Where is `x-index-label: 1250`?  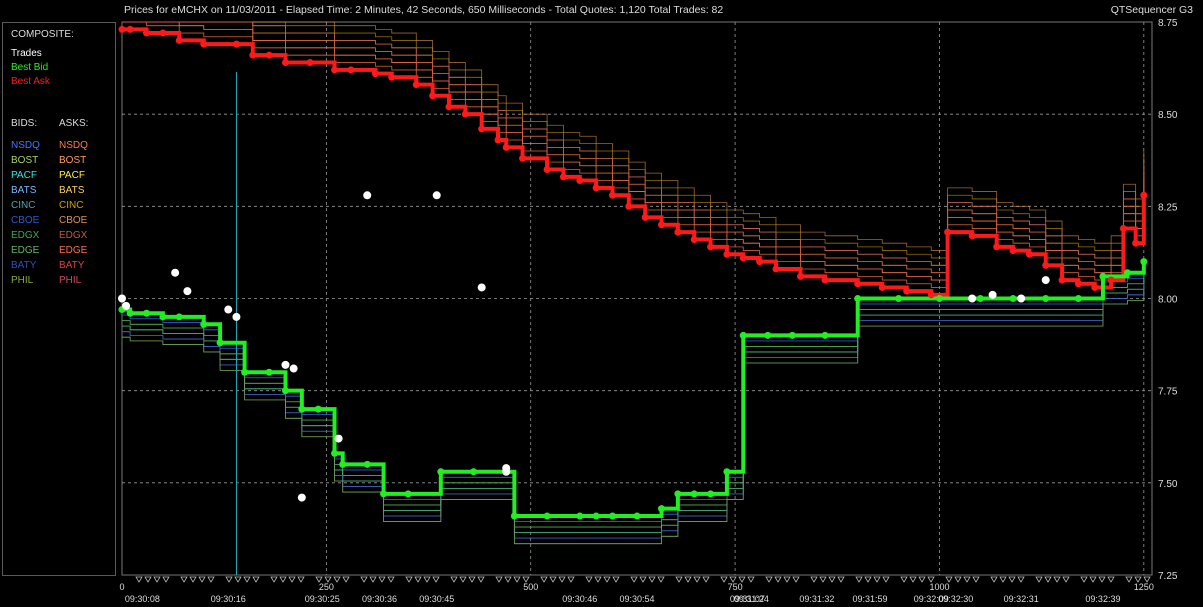
x-index-label: 1250 is located at coordinates (1144, 587).